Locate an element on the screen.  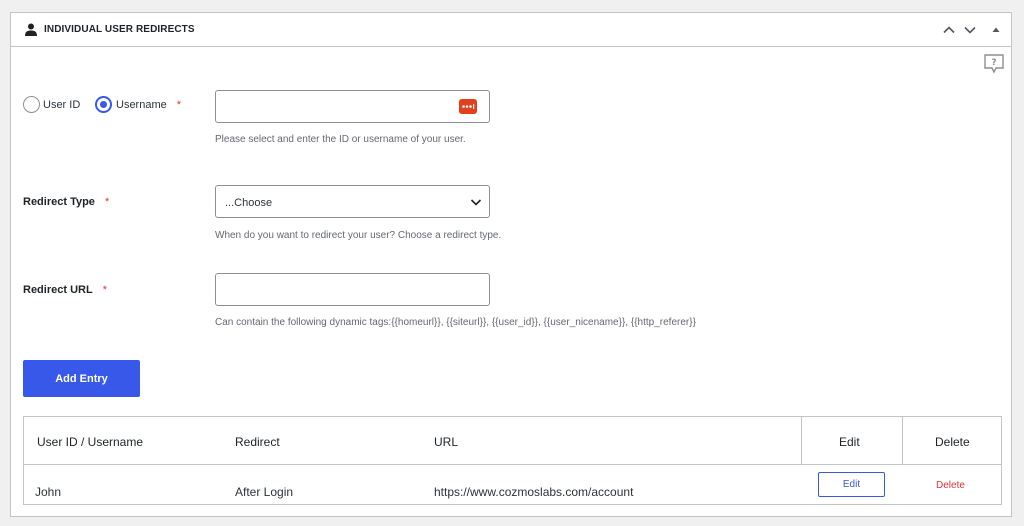
user-identifier-input is located at coordinates (352, 106).